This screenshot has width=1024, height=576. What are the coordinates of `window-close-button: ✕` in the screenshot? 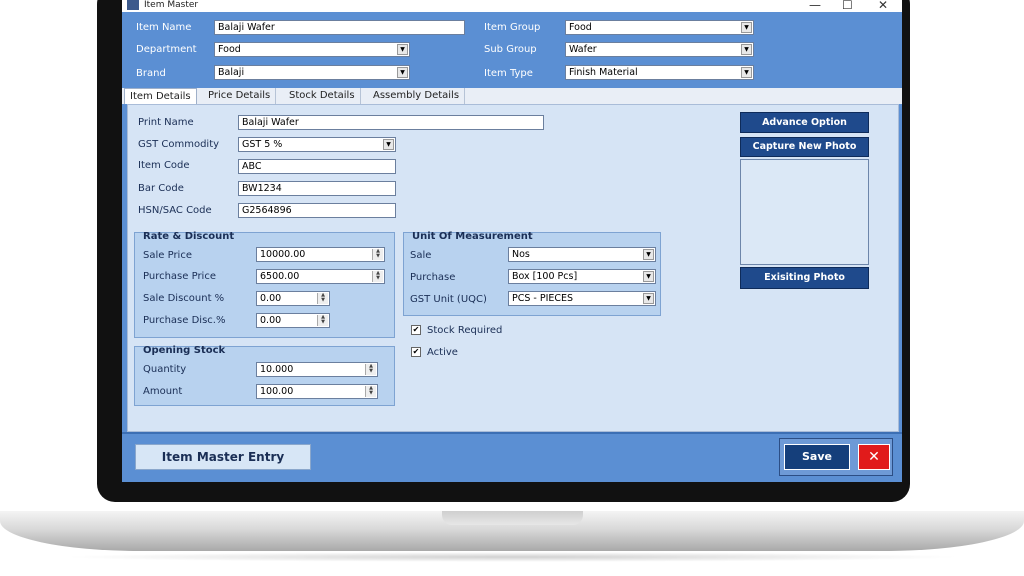 It's located at (883, 6).